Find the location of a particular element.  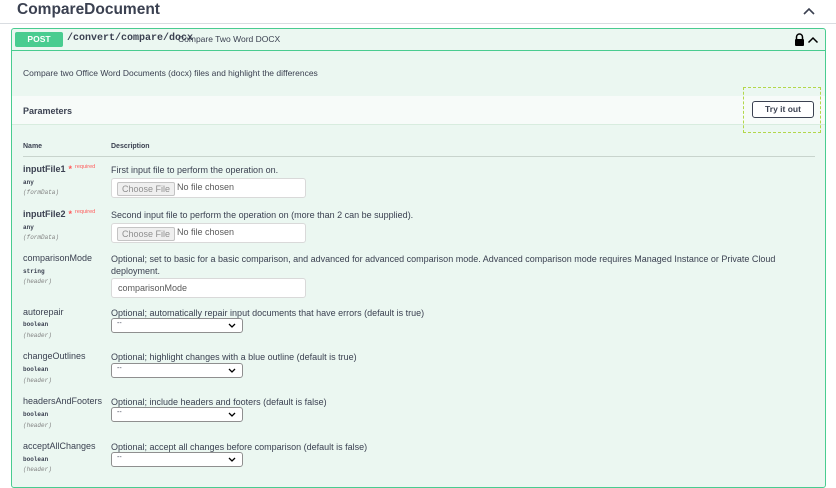

param-name-inputfile2: inputFile2 * required is located at coordinates (59, 214).